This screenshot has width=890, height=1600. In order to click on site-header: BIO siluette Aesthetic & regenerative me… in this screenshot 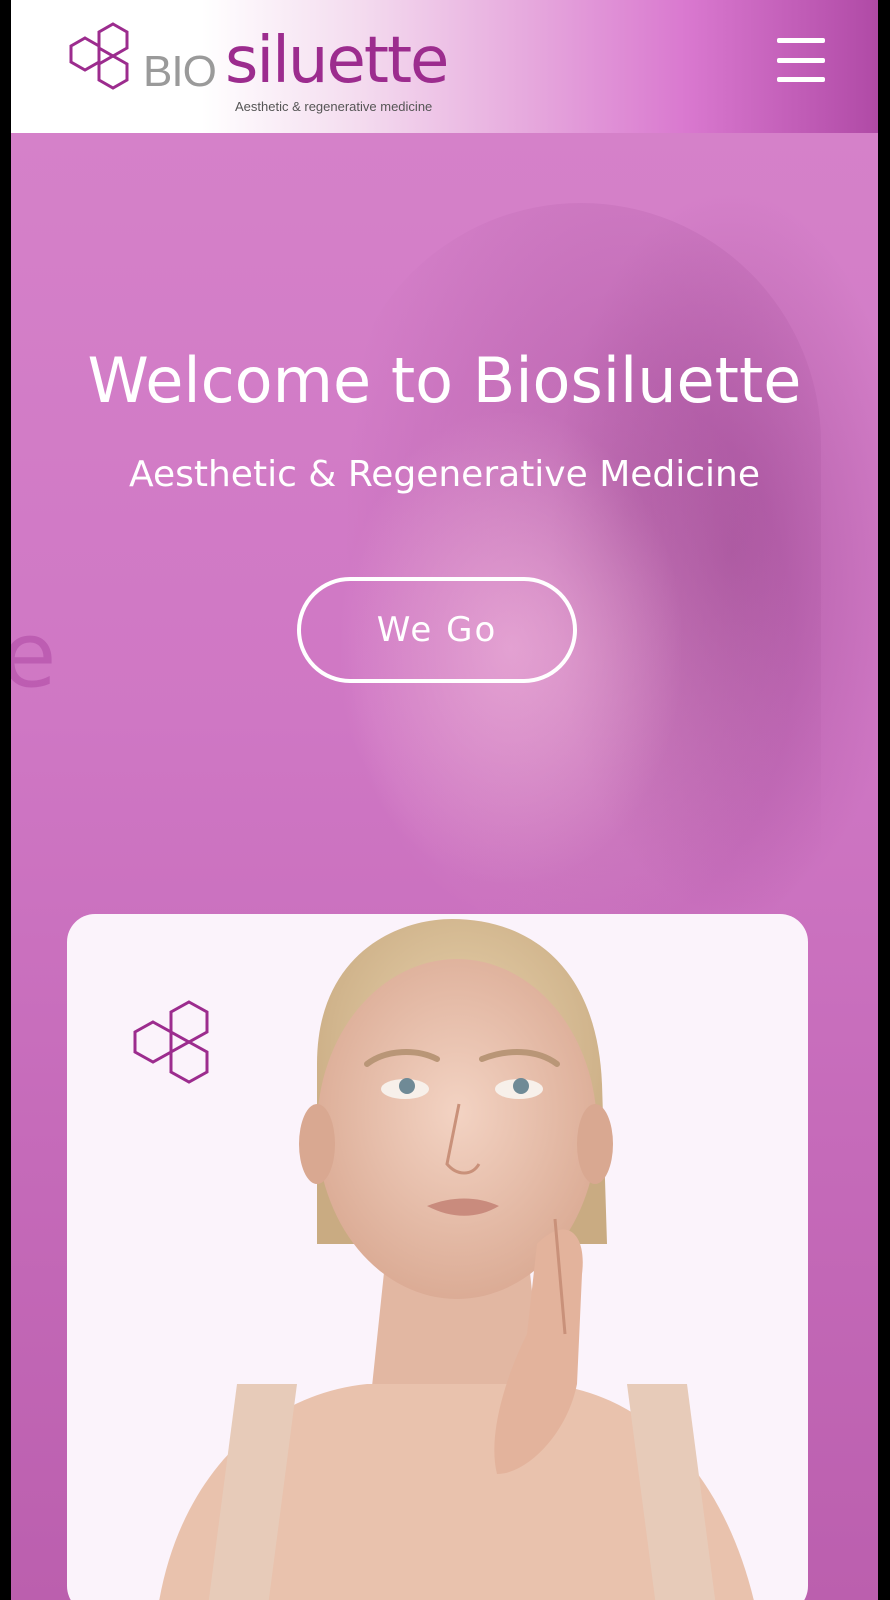, I will do `click(444, 66)`.